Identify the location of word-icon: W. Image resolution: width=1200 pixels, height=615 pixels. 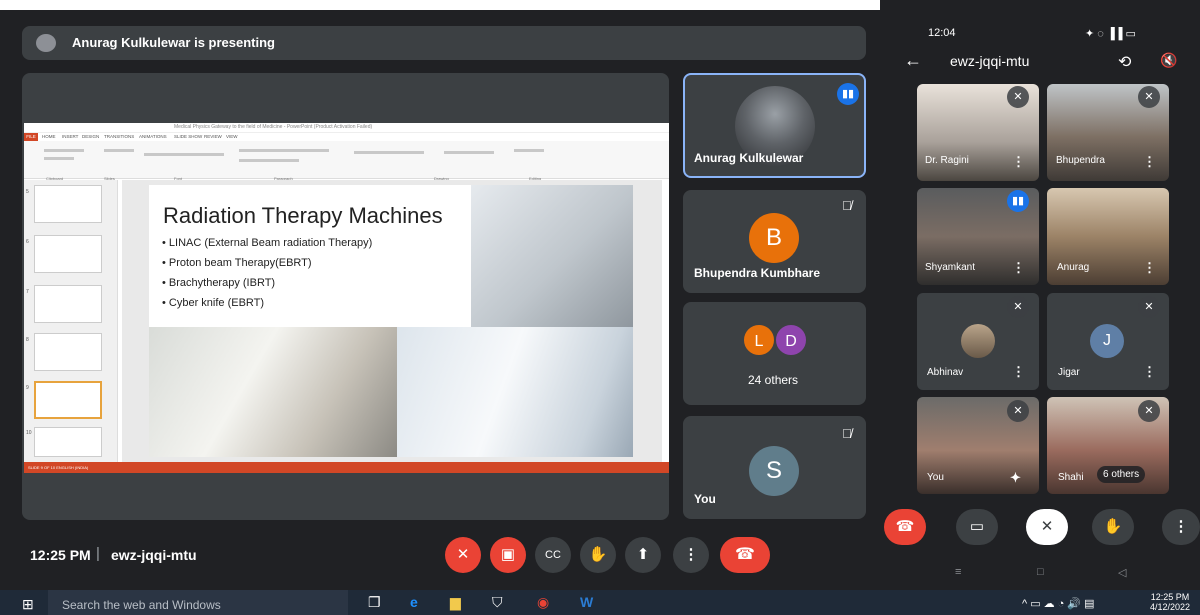
(586, 602).